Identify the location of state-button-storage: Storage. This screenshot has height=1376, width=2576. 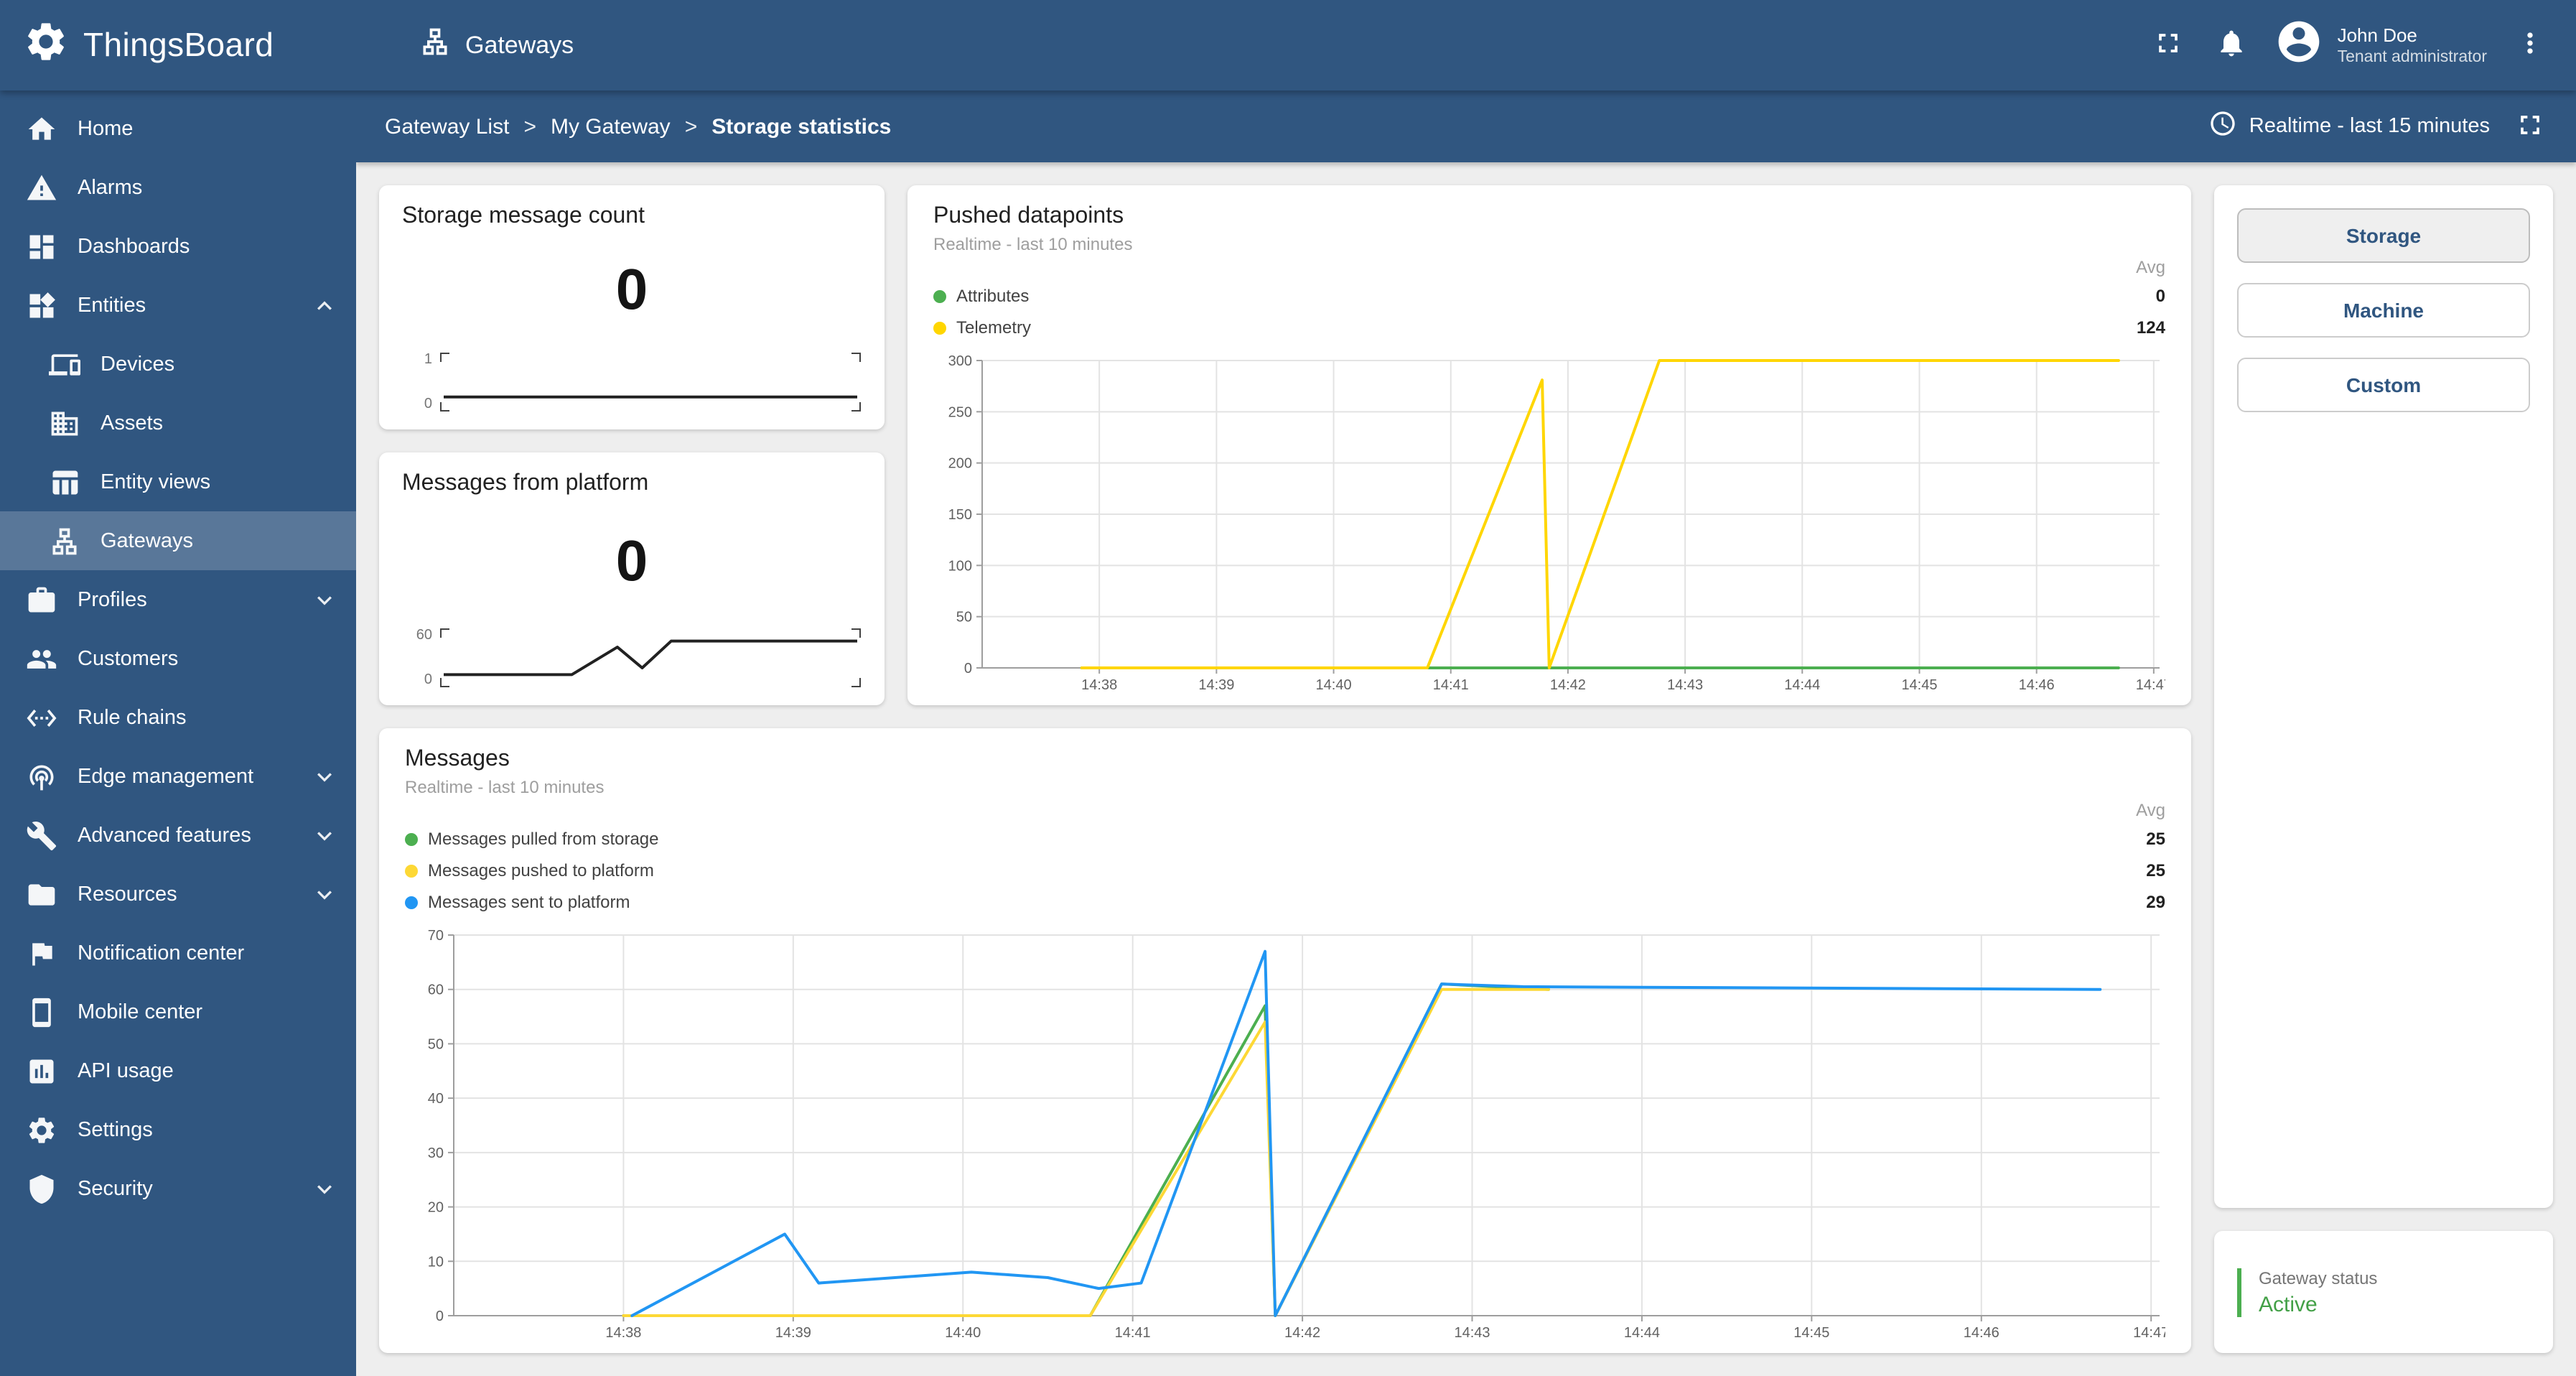
(2383, 235).